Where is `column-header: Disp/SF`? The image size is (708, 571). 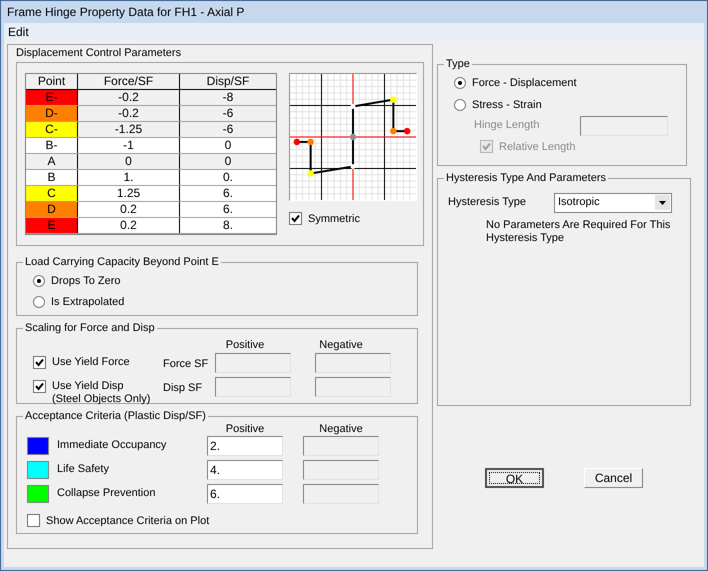
column-header: Disp/SF is located at coordinates (228, 81).